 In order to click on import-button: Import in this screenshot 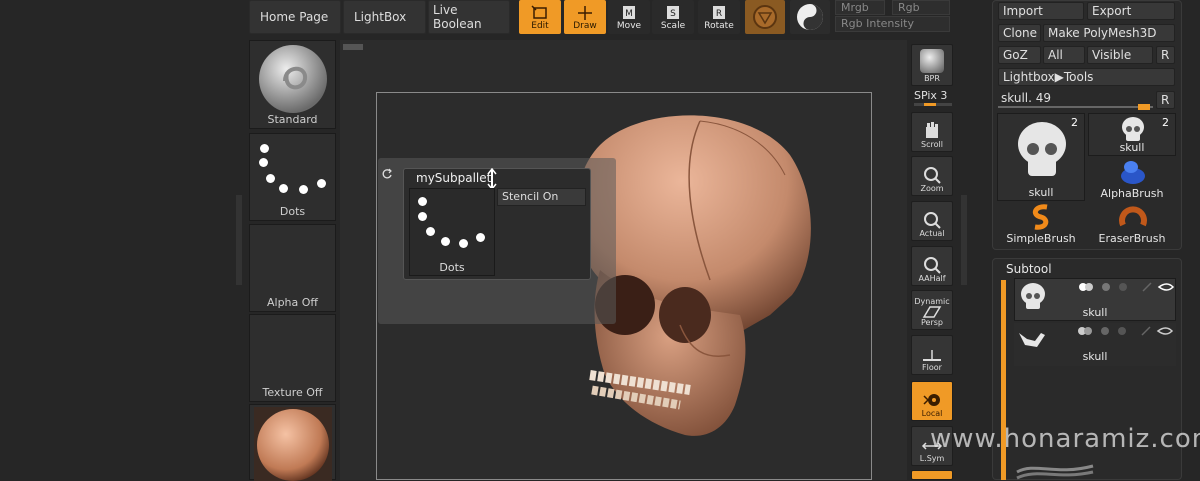, I will do `click(1041, 11)`.